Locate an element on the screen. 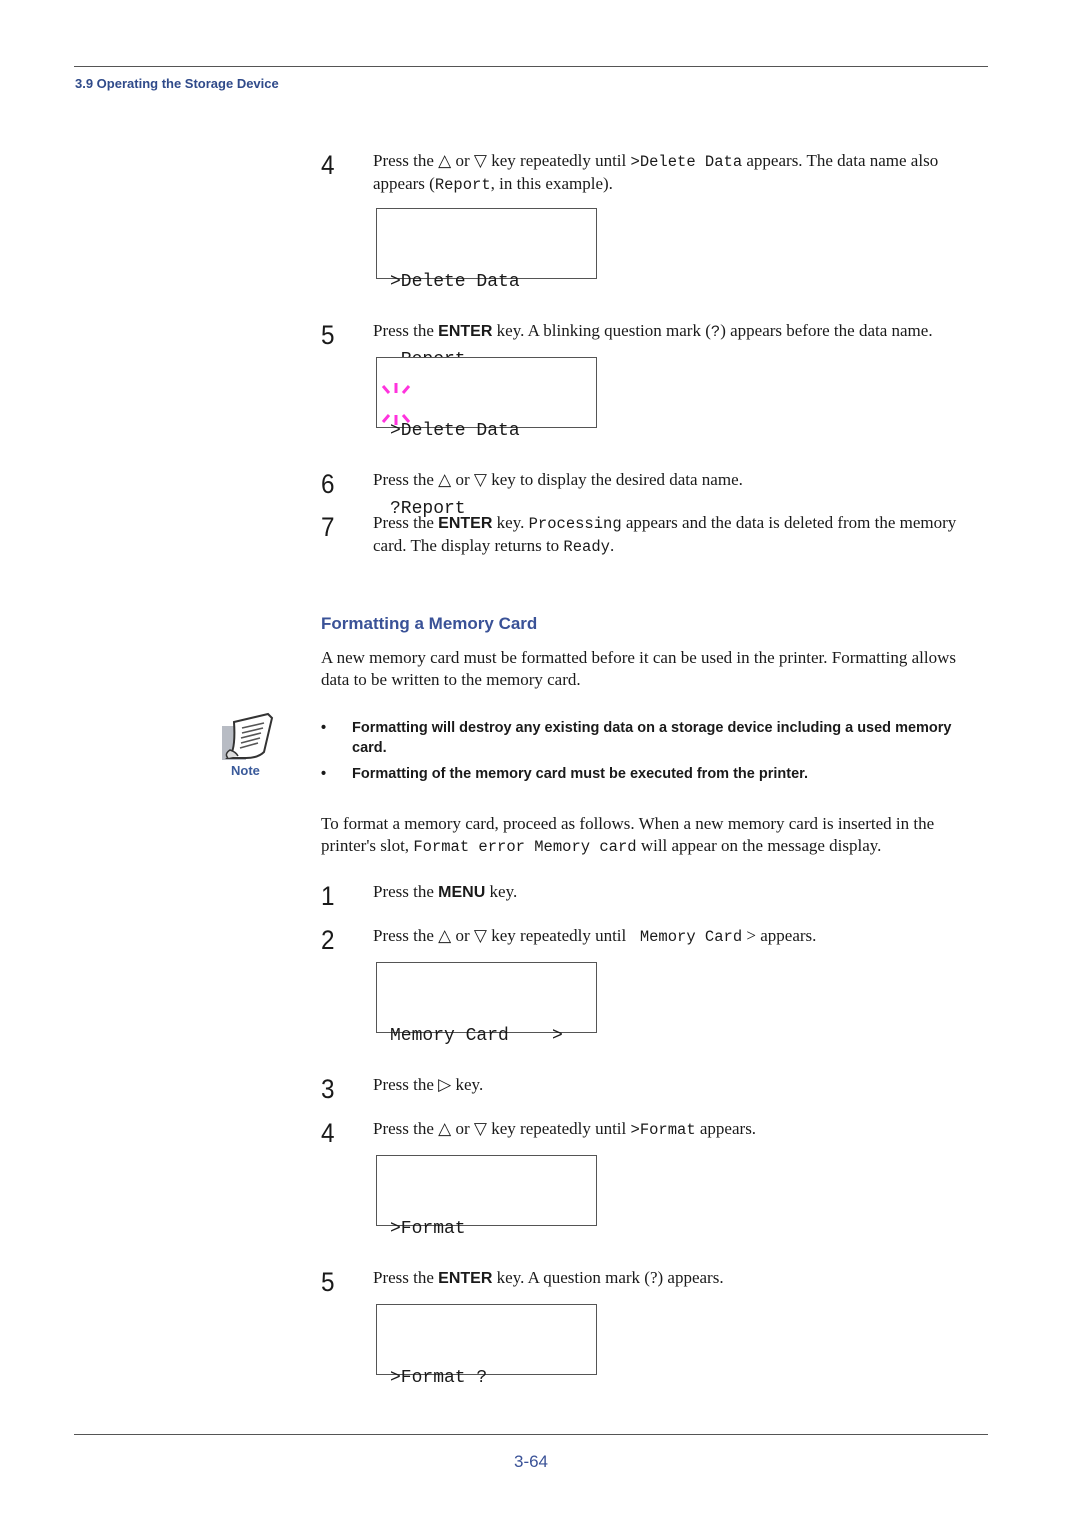  text: appears. is located at coordinates (726, 1128).